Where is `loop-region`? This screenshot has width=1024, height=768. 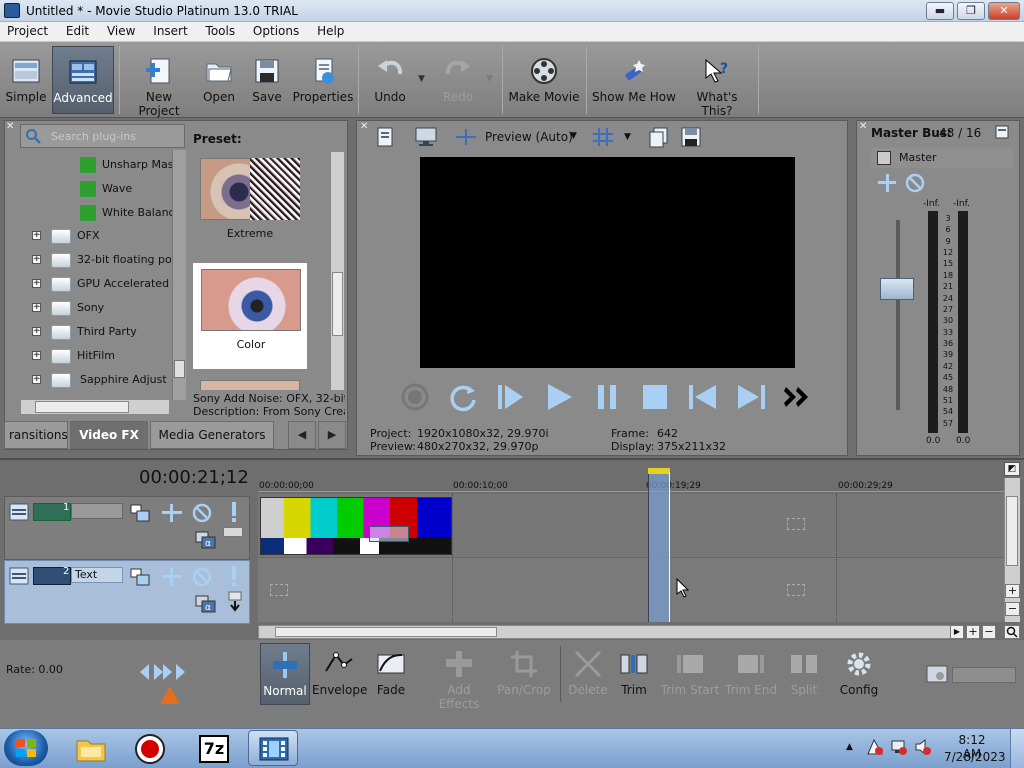 loop-region is located at coordinates (659, 545).